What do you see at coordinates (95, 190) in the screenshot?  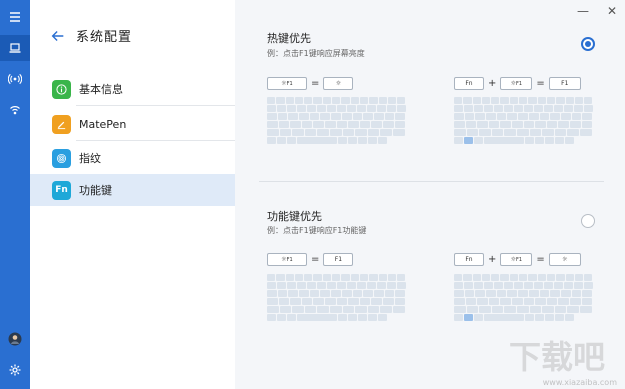 I see `nav-item-label: 功能键` at bounding box center [95, 190].